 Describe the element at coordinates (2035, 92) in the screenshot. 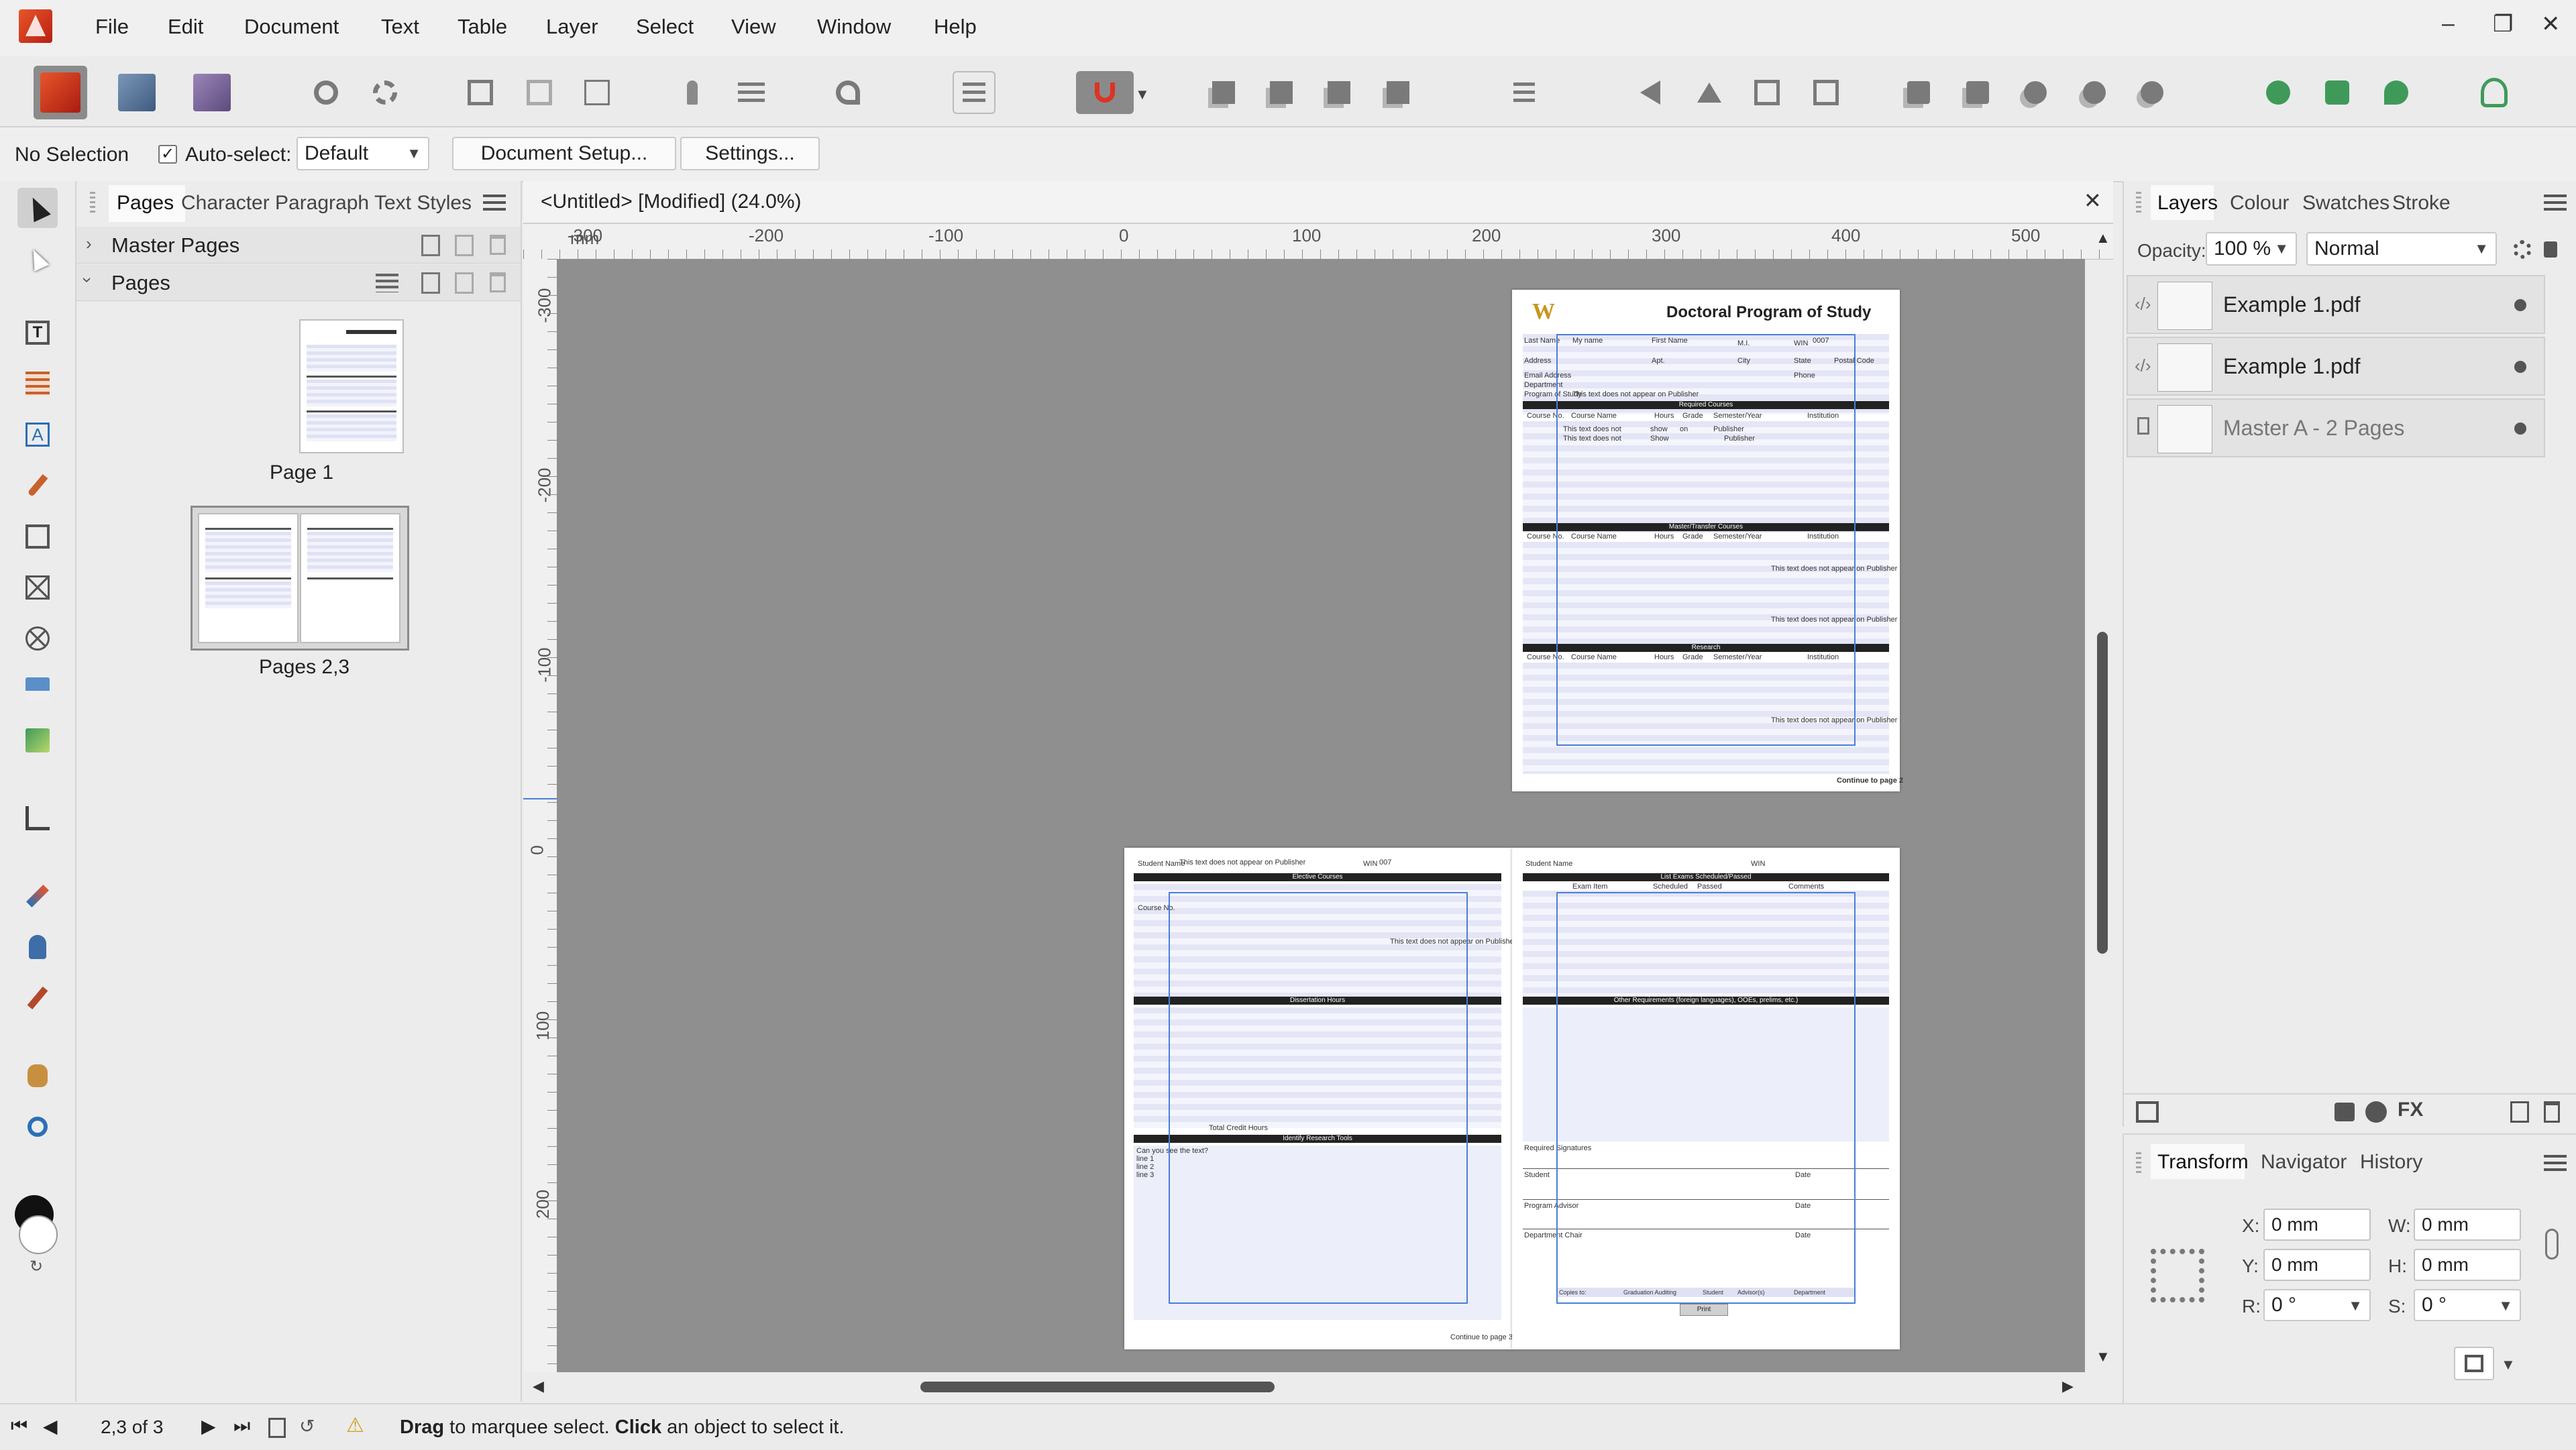

I see `boolean-intersect-icon` at that location.